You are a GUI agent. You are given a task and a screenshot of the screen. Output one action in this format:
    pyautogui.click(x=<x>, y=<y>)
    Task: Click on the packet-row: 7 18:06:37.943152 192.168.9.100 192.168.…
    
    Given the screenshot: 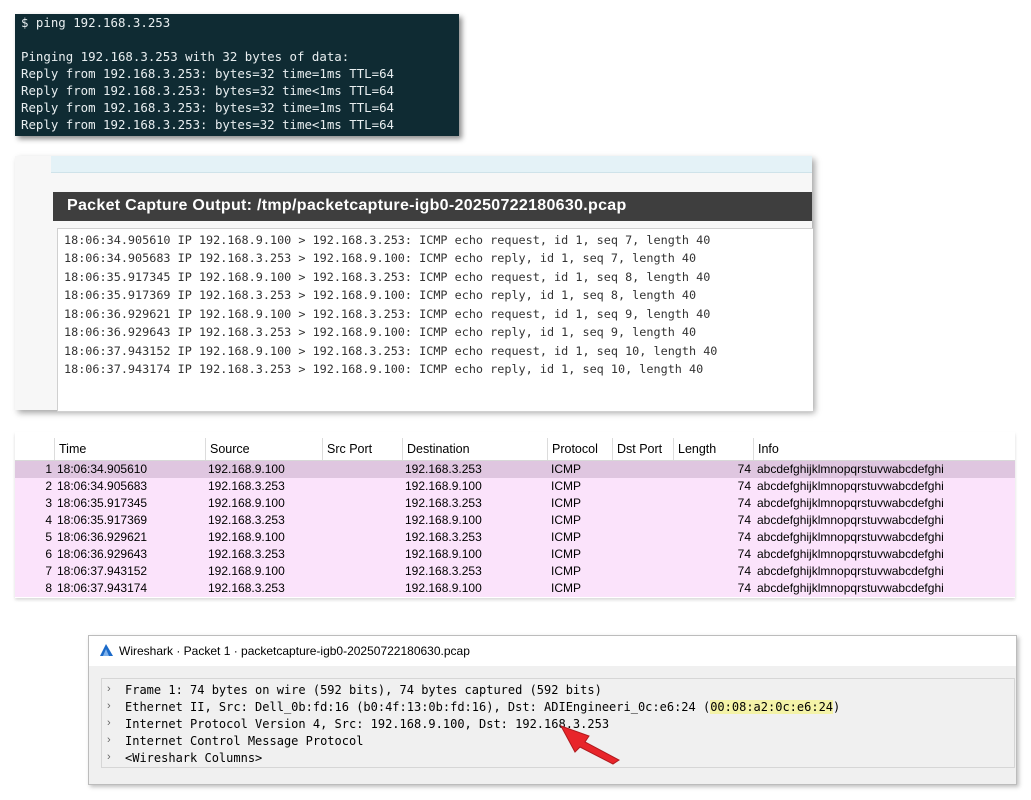 What is the action you would take?
    pyautogui.click(x=515, y=571)
    